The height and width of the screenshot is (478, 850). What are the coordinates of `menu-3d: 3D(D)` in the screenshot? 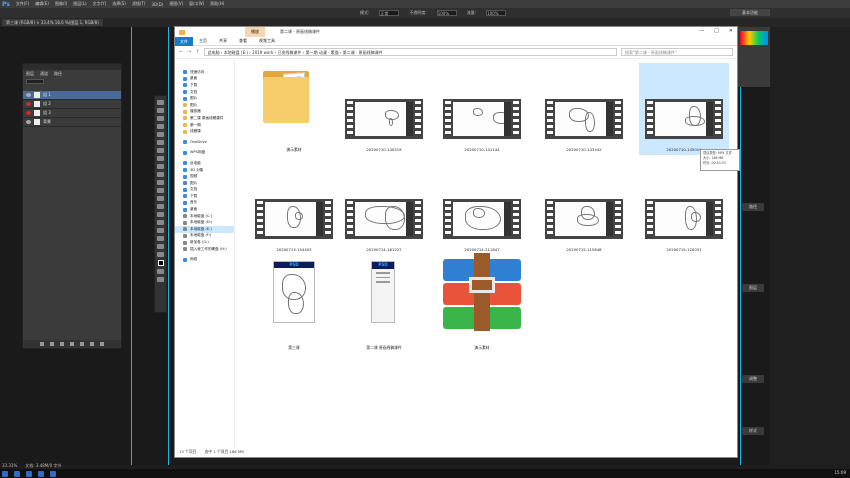 It's located at (157, 4).